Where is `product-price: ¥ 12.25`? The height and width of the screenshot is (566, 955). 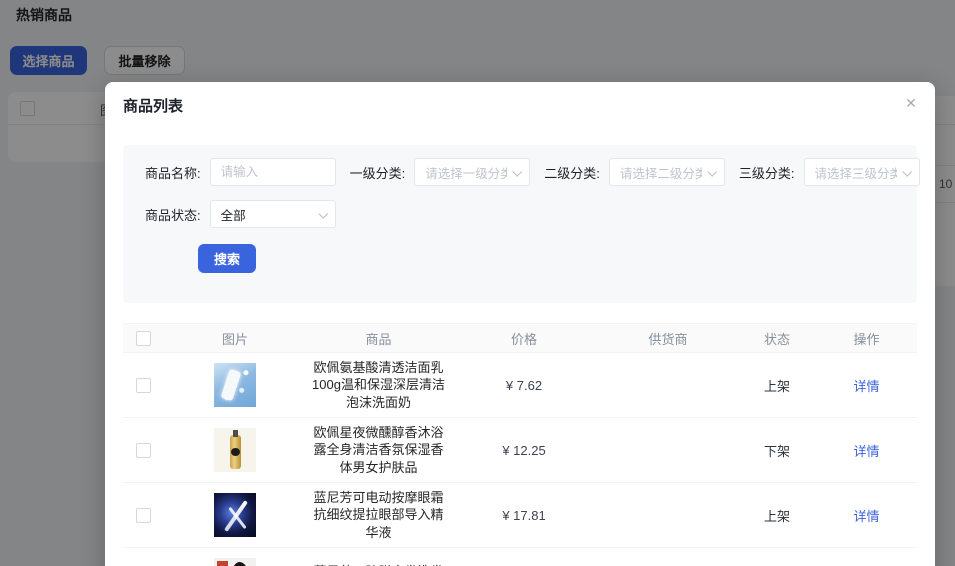 product-price: ¥ 12.25 is located at coordinates (524, 450).